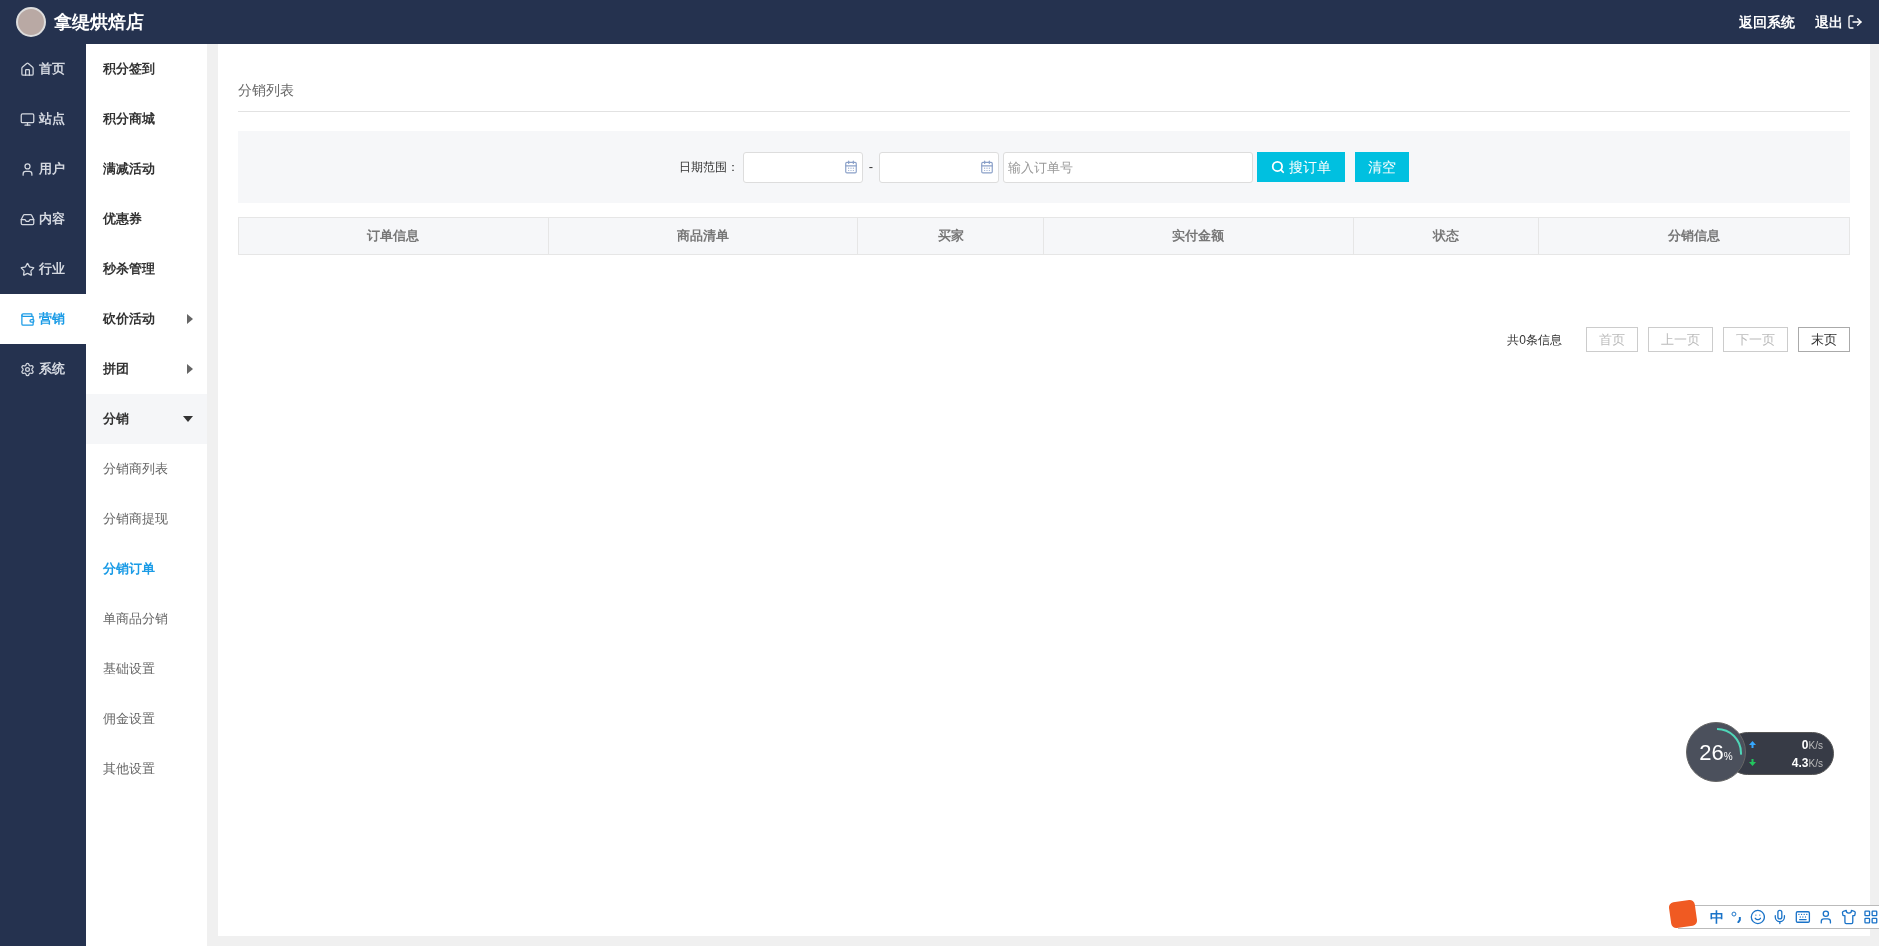 This screenshot has width=1879, height=946. Describe the element at coordinates (1767, 22) in the screenshot. I see `back-link: 返回系统` at that location.